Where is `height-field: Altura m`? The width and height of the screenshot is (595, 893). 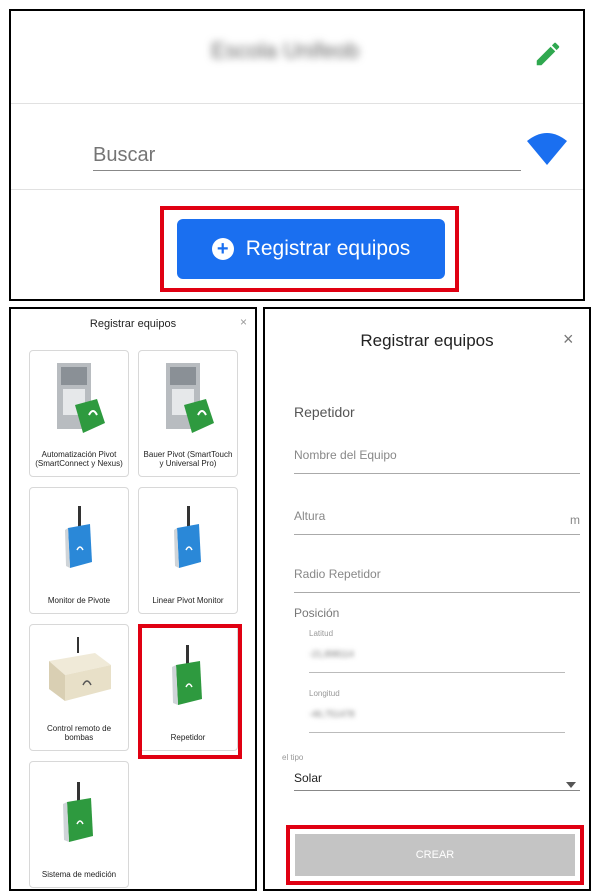
height-field: Altura m is located at coordinates (437, 522).